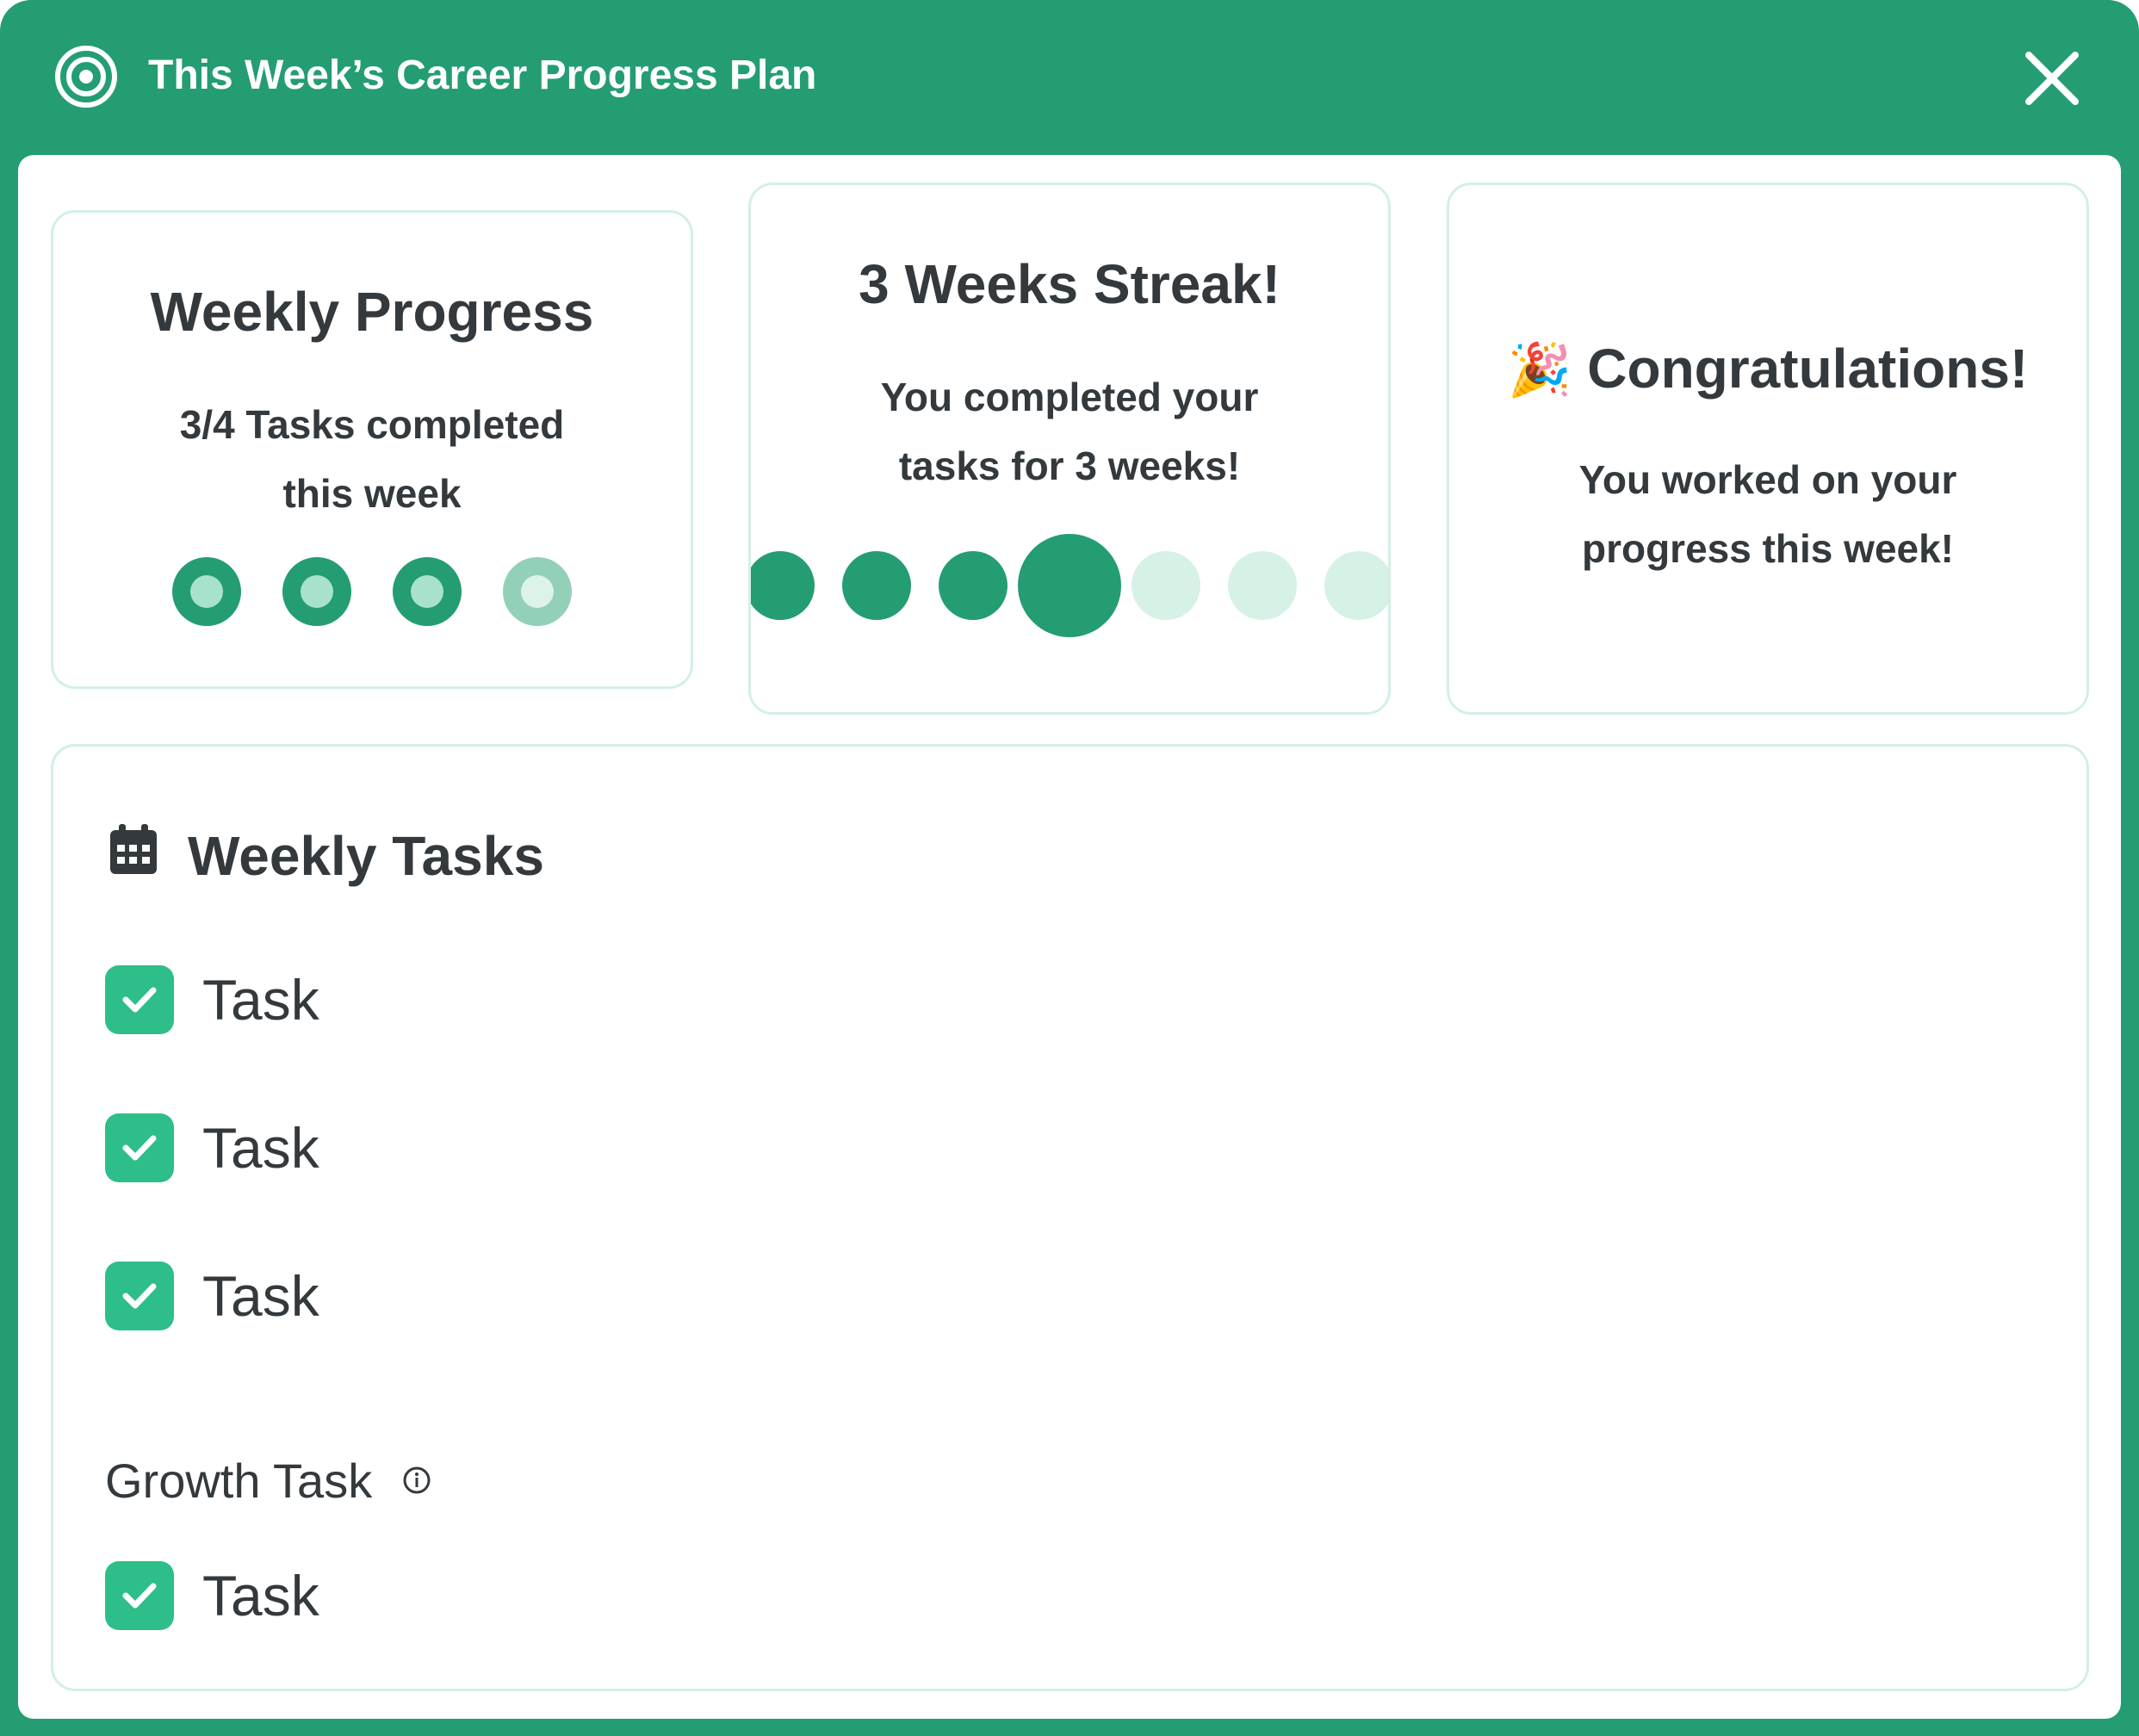 The image size is (2139, 1736). I want to click on streak-line1: You completed your, so click(1069, 397).